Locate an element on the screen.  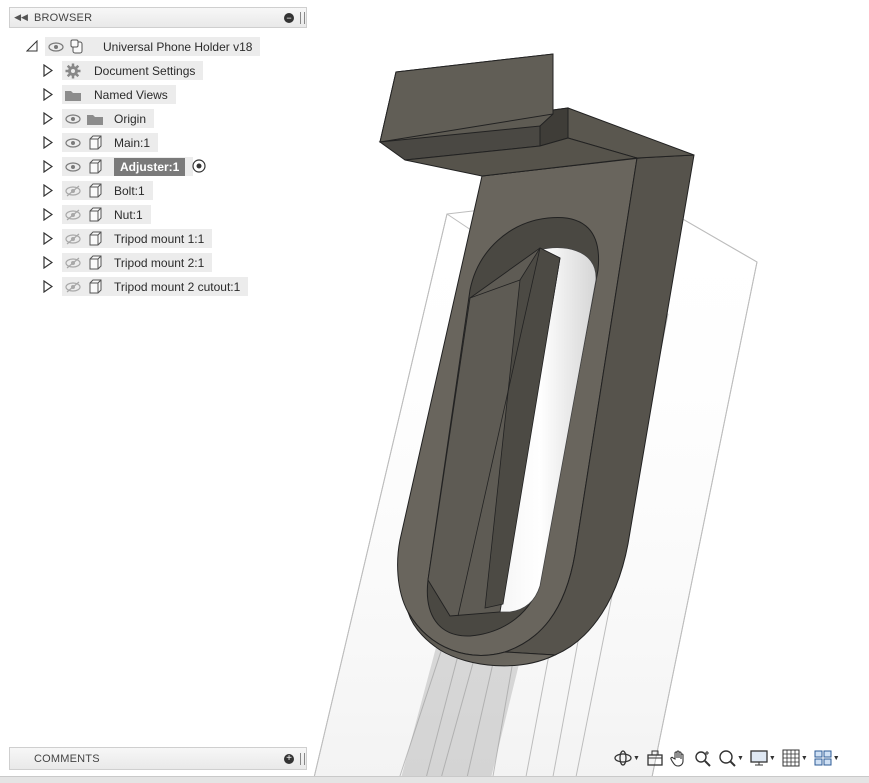
browser-item: Bolt:1 is located at coordinates (107, 190).